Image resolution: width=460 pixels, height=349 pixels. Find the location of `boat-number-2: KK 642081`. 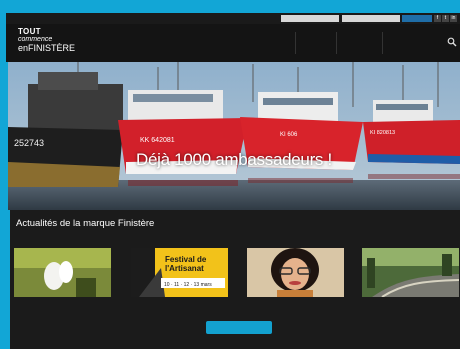

boat-number-2: KK 642081 is located at coordinates (157, 140).